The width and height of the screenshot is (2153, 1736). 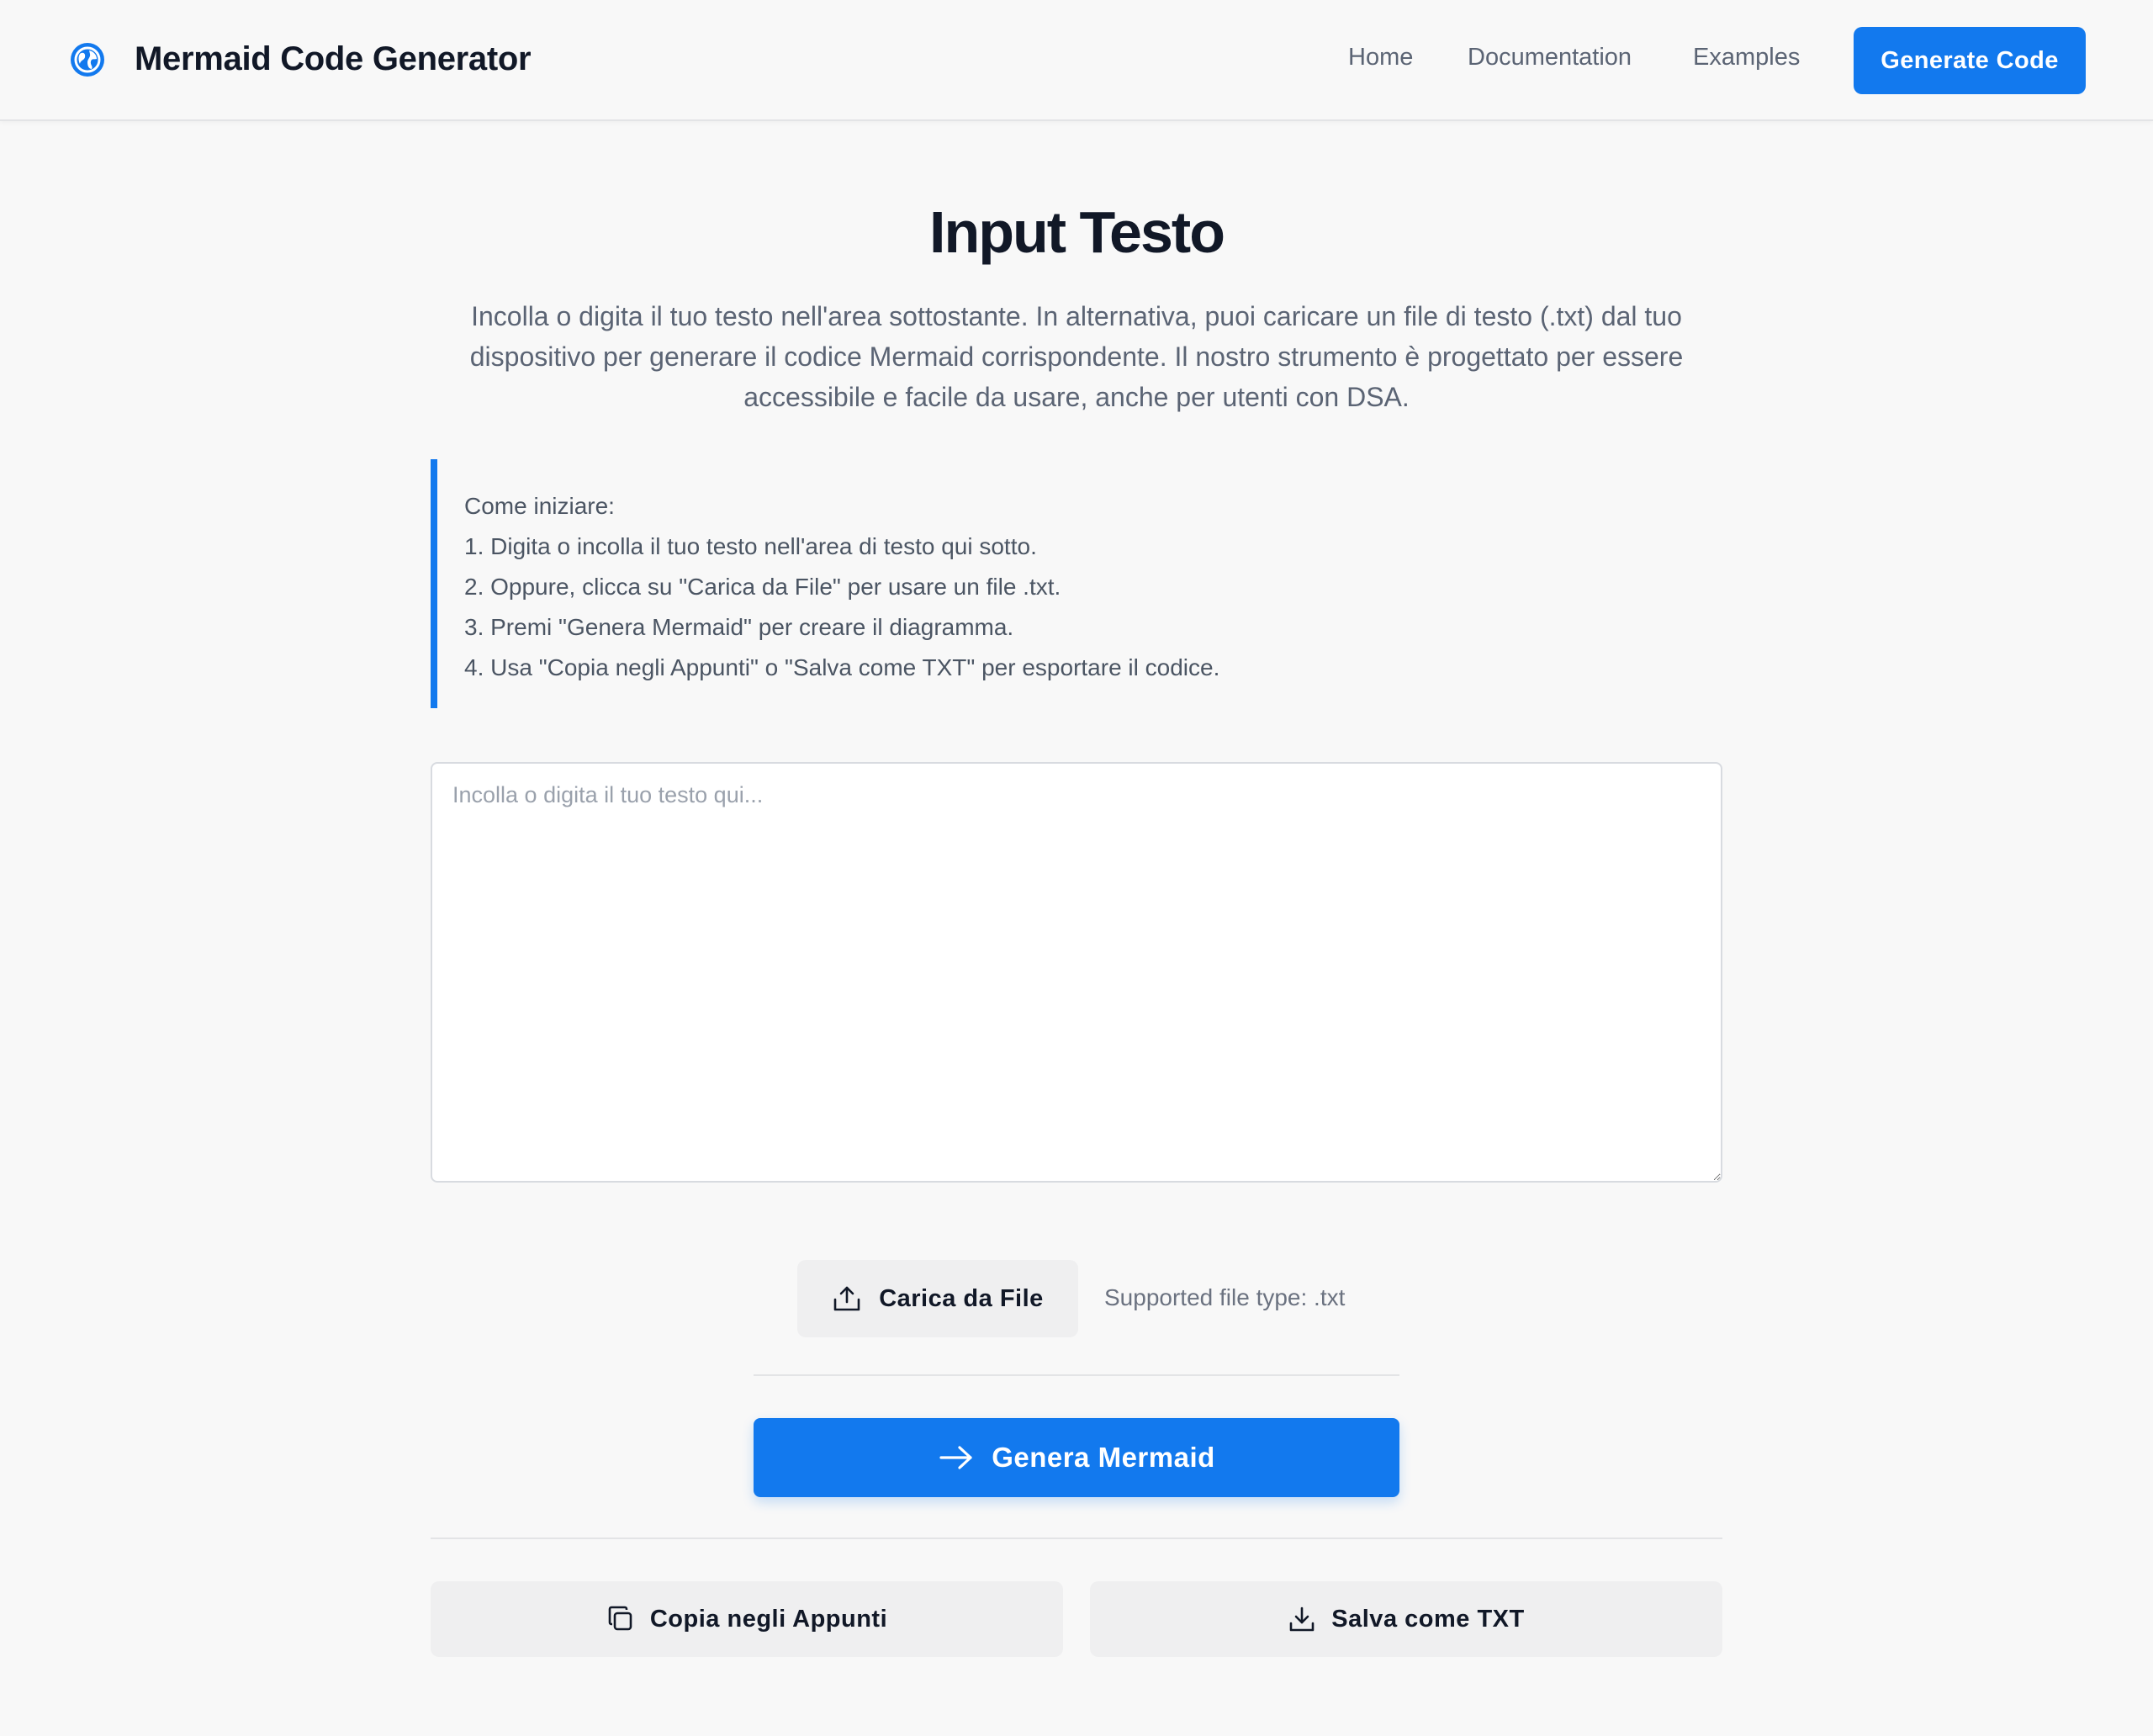 I want to click on generate-code-button: Generate Code, so click(x=1970, y=61).